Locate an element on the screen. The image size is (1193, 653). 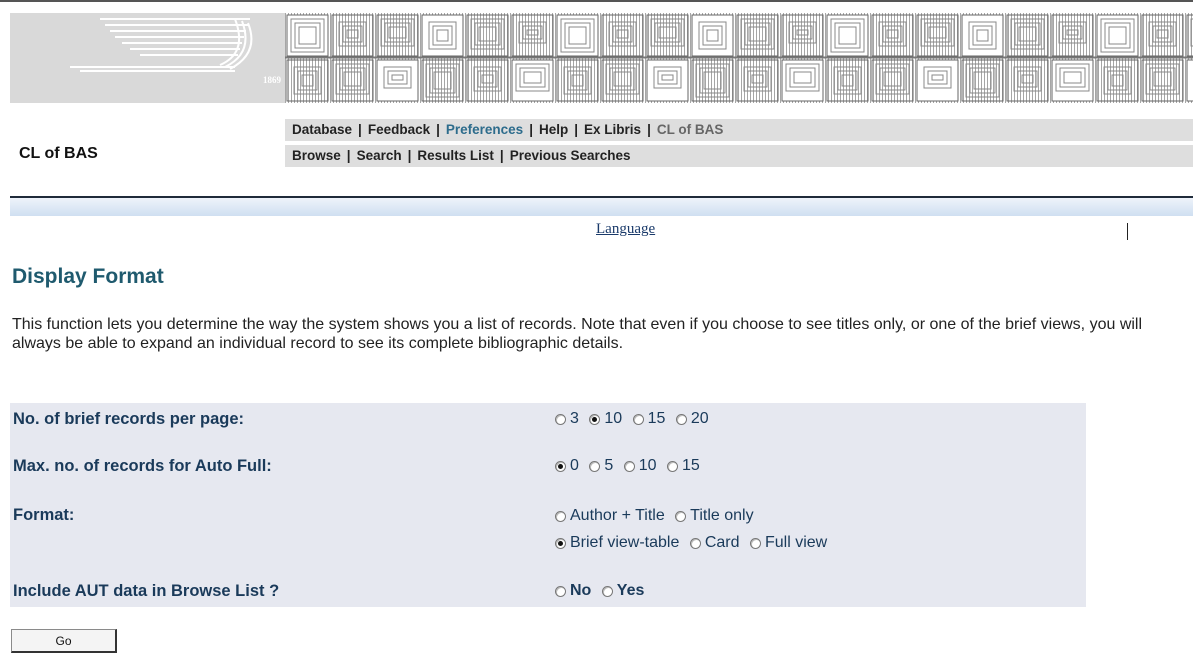
page-title: Display Format is located at coordinates (88, 276).